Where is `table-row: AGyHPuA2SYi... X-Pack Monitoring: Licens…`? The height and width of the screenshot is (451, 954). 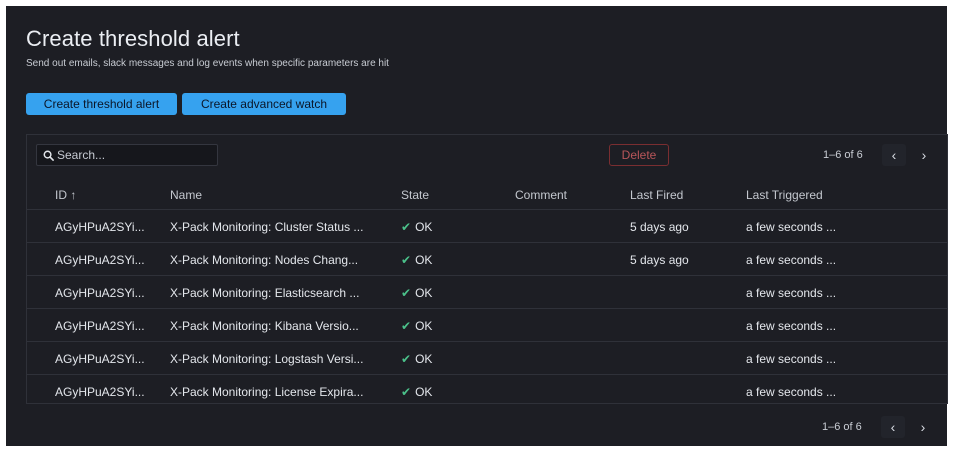 table-row: AGyHPuA2SYi... X-Pack Monitoring: Licens… is located at coordinates (487, 391).